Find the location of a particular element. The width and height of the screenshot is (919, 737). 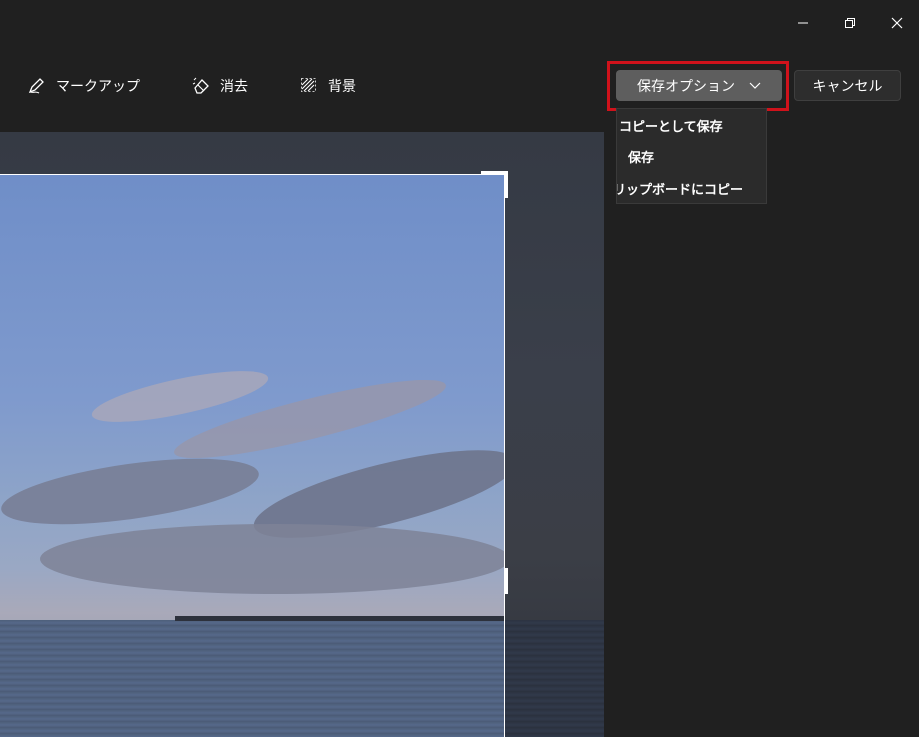

minimize-button is located at coordinates (803, 23).